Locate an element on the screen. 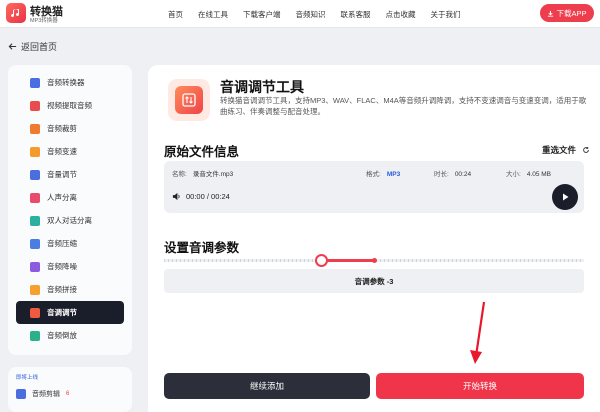 This screenshot has height=412, width=600. arrow-left-icon is located at coordinates (12, 46).